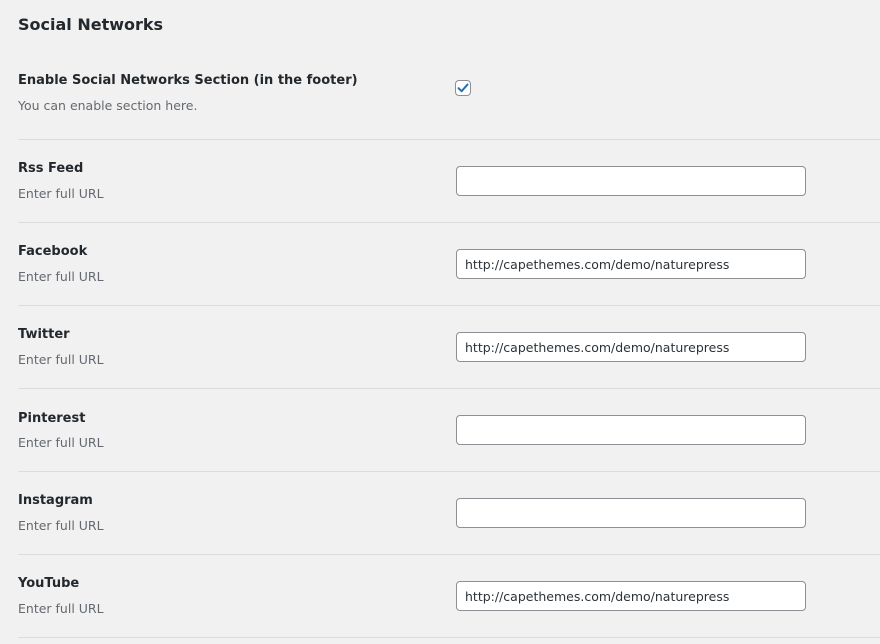 The width and height of the screenshot is (880, 644). Describe the element at coordinates (631, 347) in the screenshot. I see `twitter-url-input` at that location.